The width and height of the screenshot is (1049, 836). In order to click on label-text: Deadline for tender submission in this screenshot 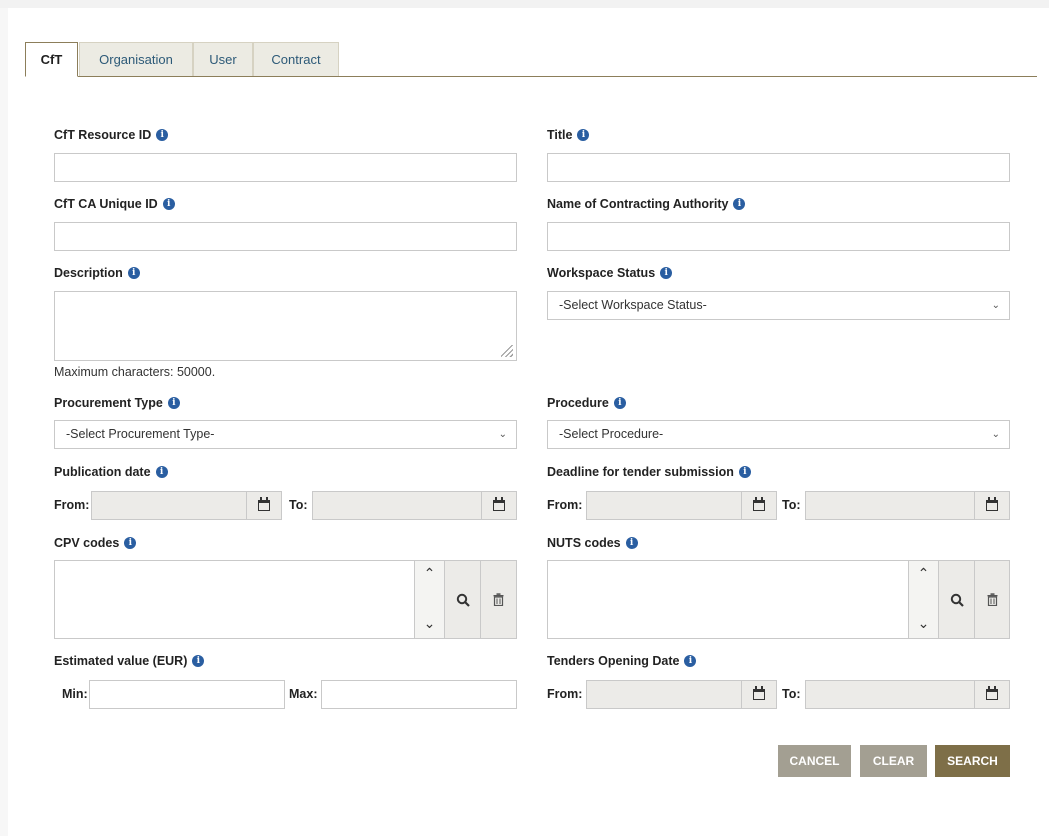, I will do `click(640, 472)`.